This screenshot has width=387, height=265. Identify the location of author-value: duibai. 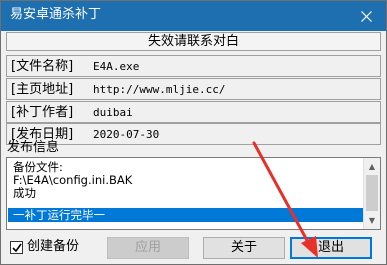
(234, 113).